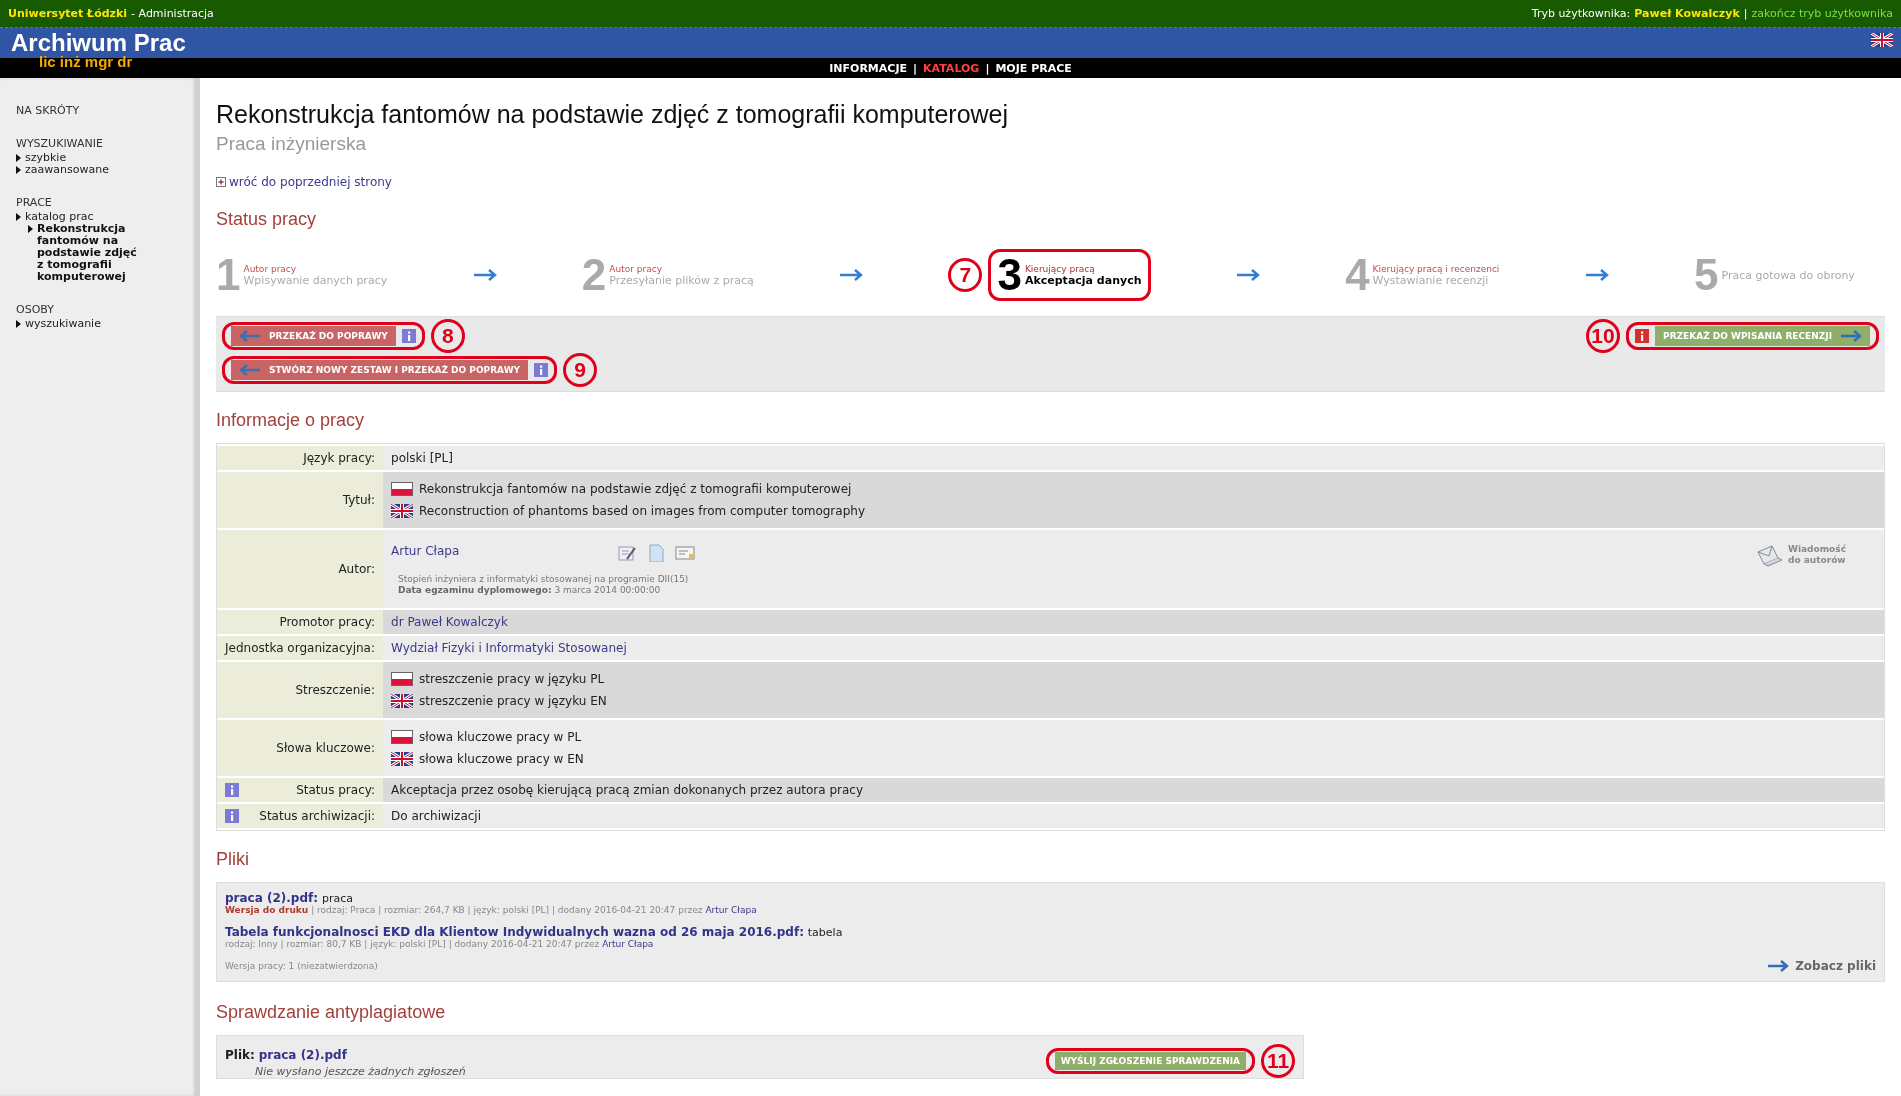  What do you see at coordinates (436, 816) in the screenshot?
I see `row-value: Do archiwizacji` at bounding box center [436, 816].